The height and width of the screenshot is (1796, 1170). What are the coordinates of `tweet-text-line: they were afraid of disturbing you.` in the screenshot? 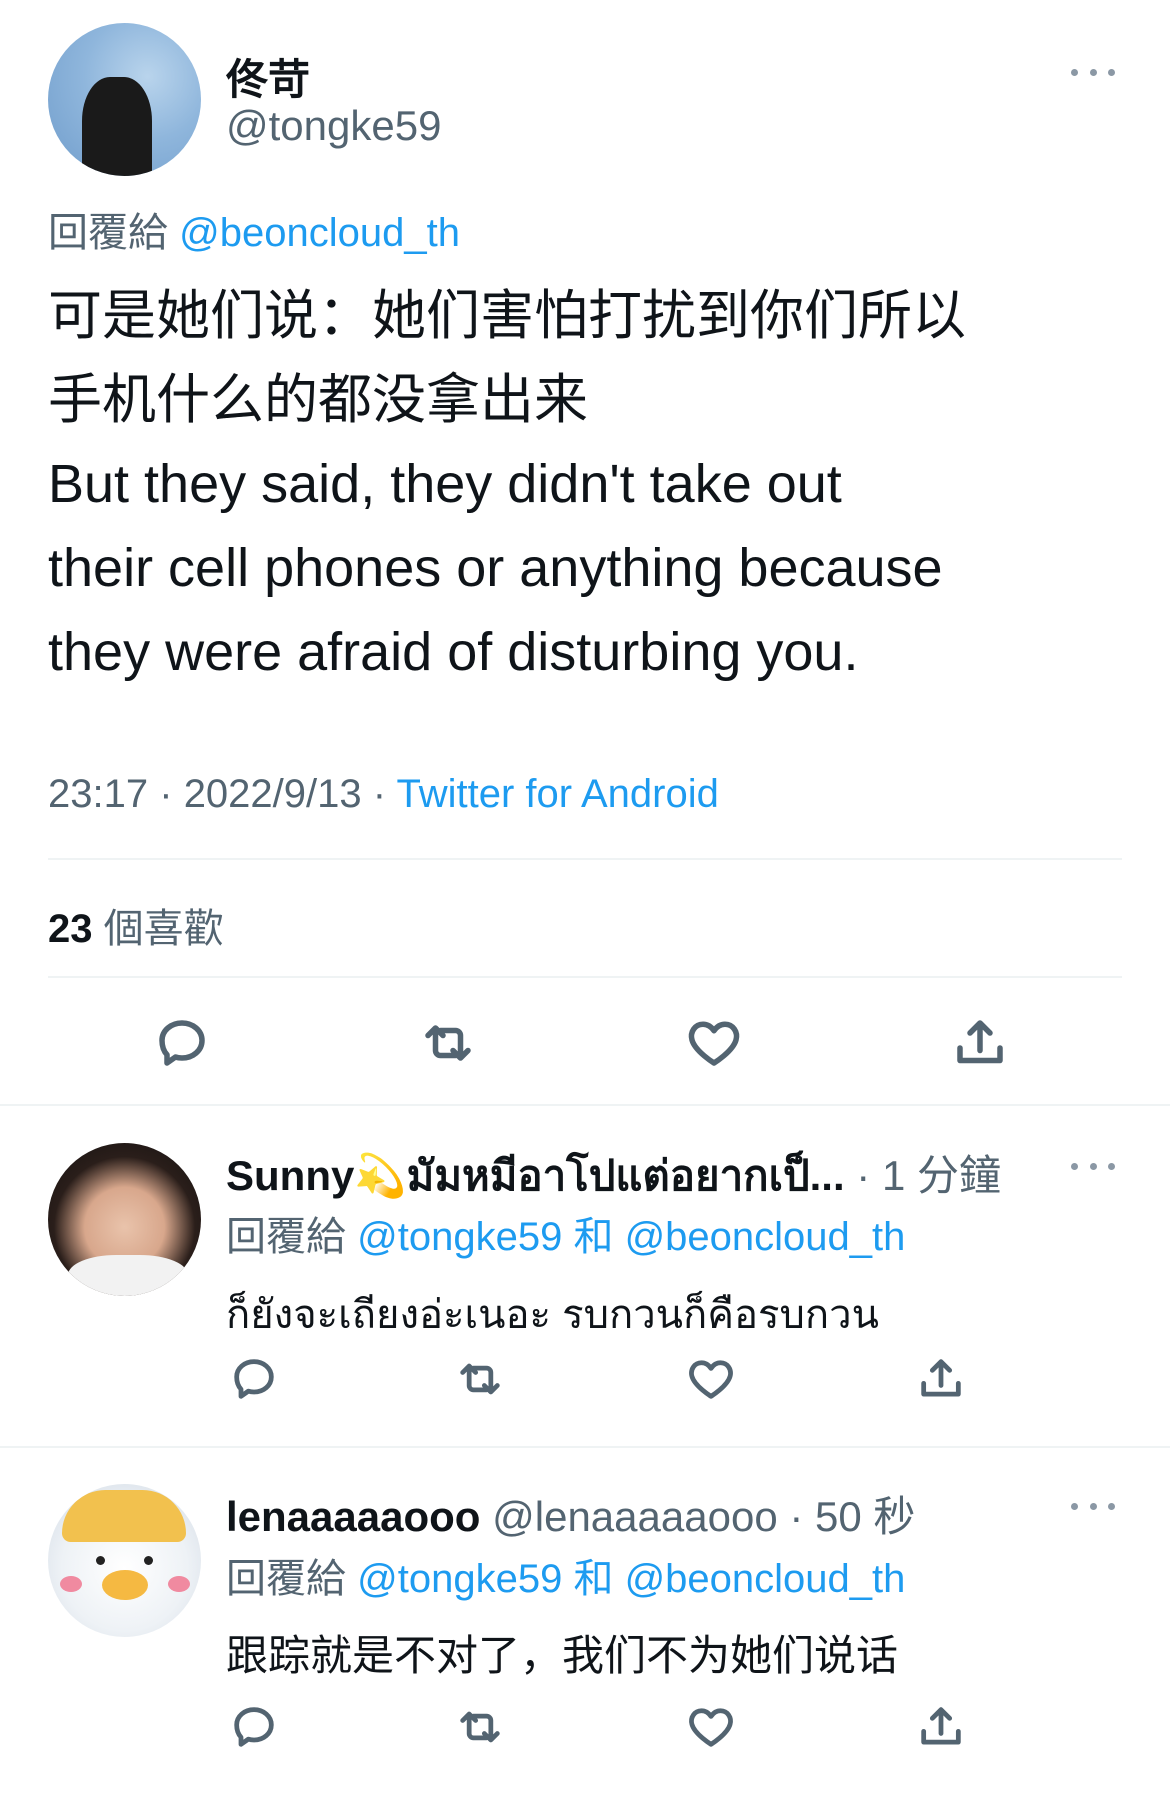 It's located at (453, 652).